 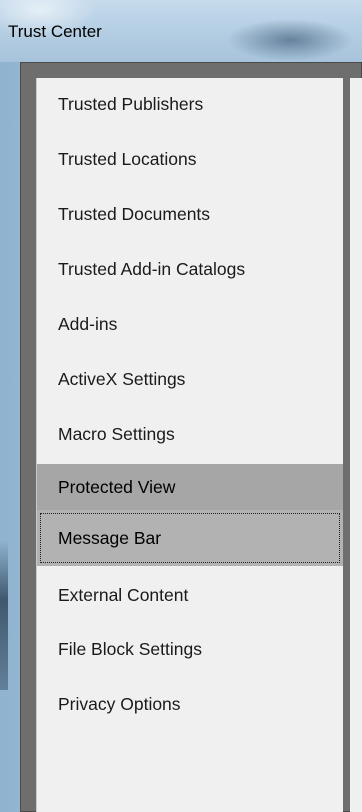 What do you see at coordinates (190, 704) in the screenshot?
I see `nav-item-privacy-options: Privacy Options` at bounding box center [190, 704].